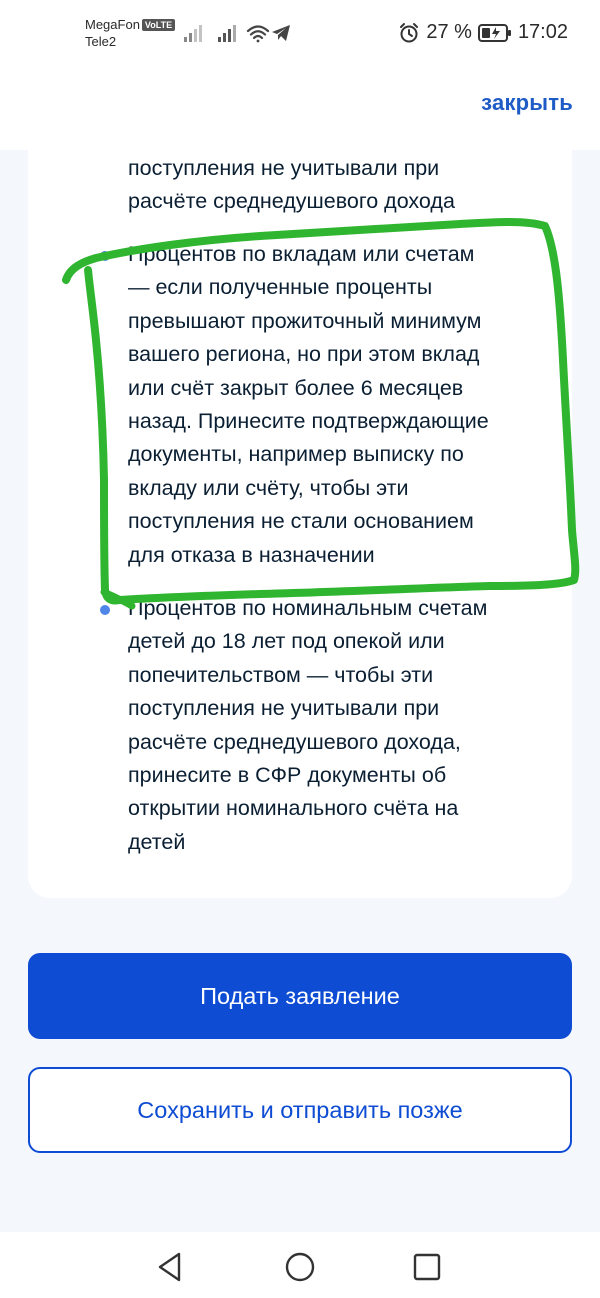  What do you see at coordinates (301, 254) in the screenshot?
I see `text-line: Процентов по вкладам или счетам` at bounding box center [301, 254].